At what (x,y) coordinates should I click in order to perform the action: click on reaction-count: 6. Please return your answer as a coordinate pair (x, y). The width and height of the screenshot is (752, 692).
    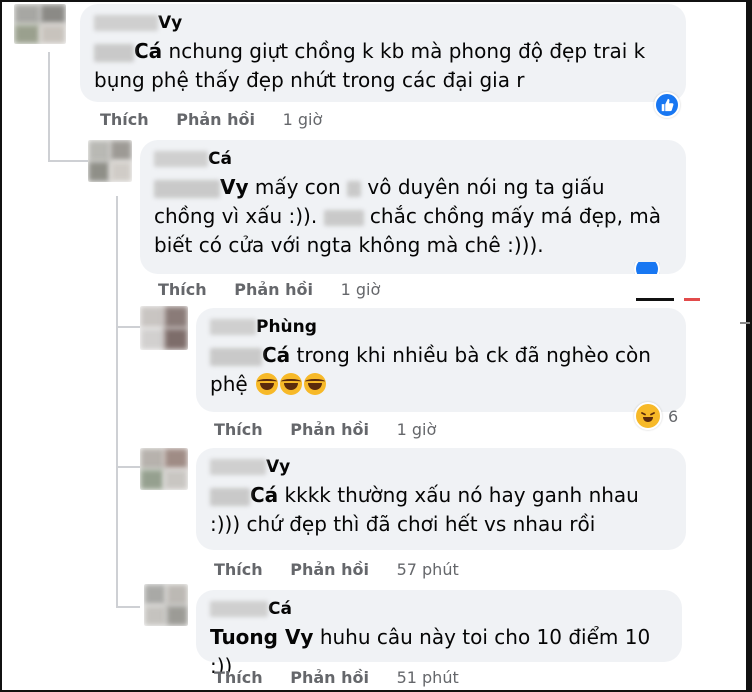
    Looking at the image, I should click on (673, 416).